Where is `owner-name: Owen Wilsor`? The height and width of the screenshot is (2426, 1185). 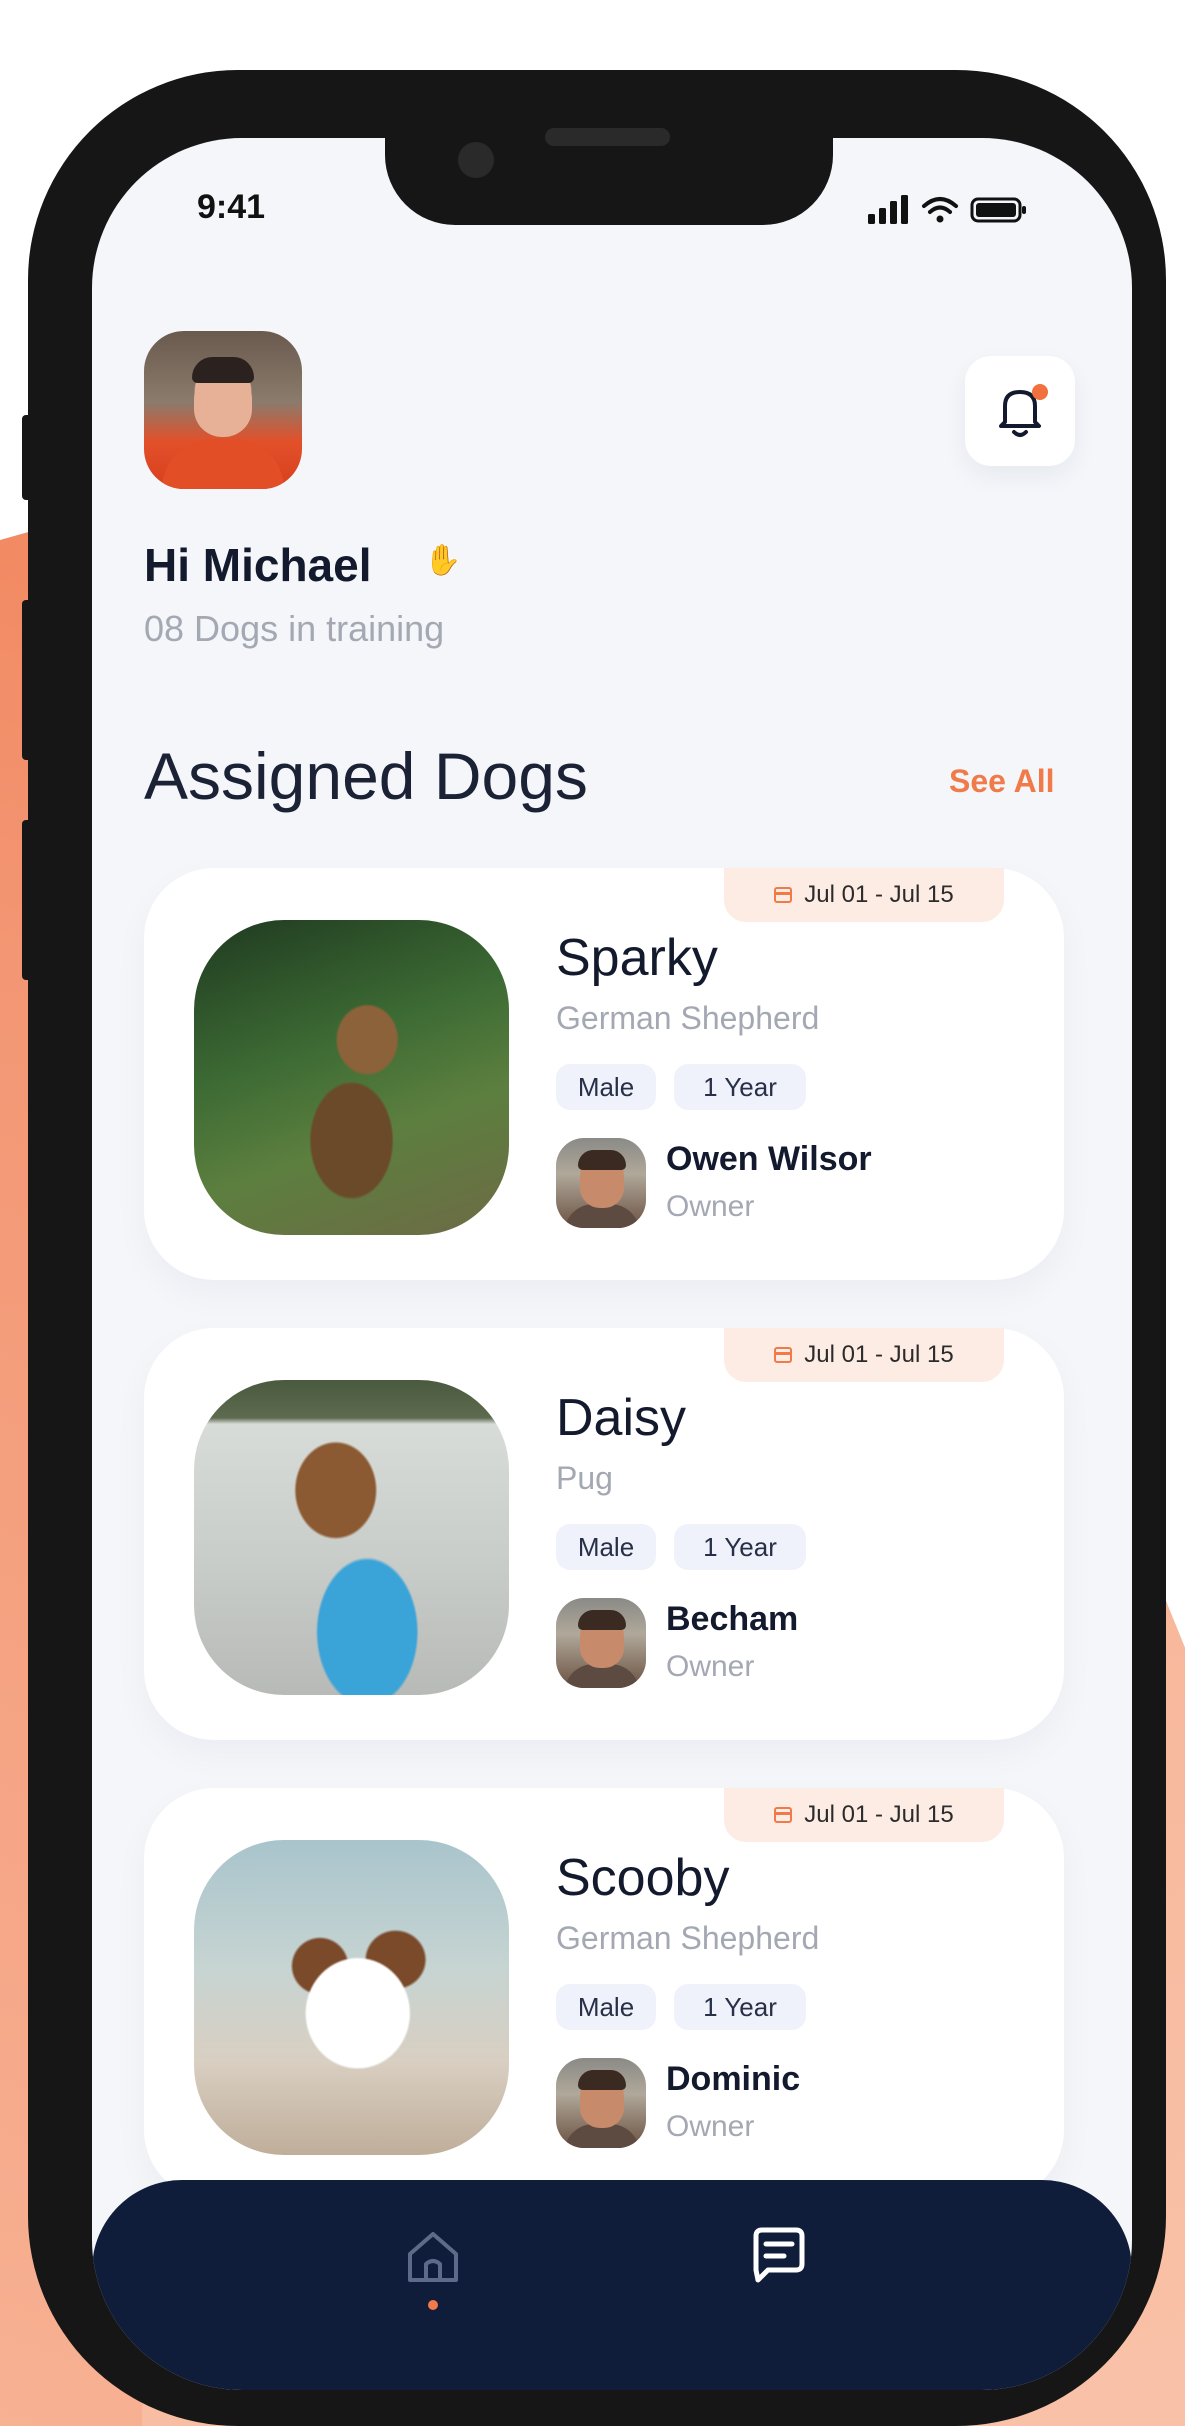
owner-name: Owen Wilsor is located at coordinates (769, 1159).